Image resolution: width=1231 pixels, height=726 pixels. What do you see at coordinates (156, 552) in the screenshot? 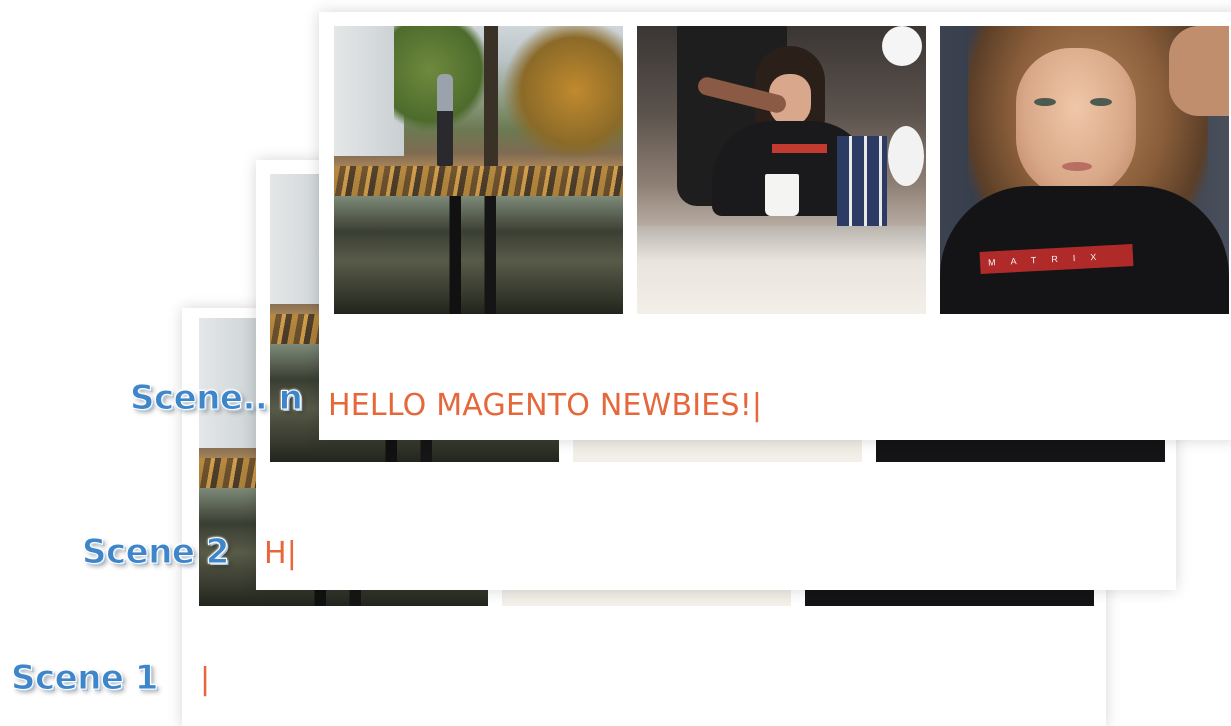
I see `scene-2-label: Scene 2` at bounding box center [156, 552].